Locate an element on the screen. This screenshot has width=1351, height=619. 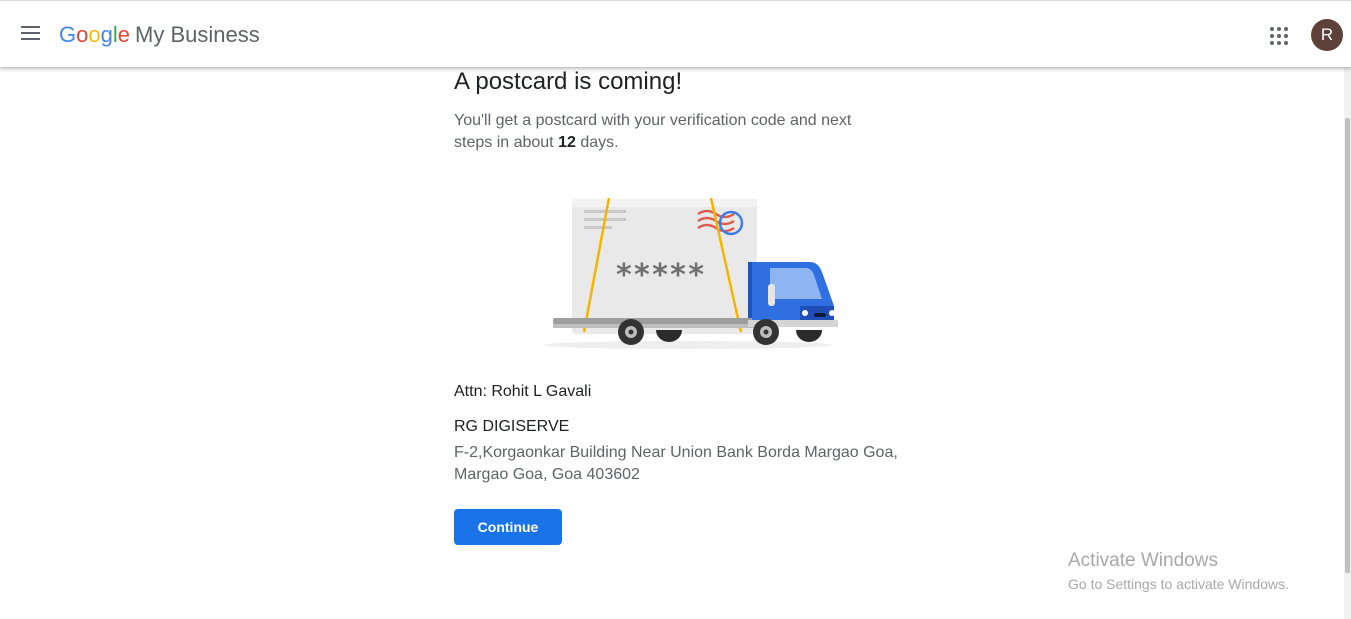
logo-letter-g2: g is located at coordinates (106, 34).